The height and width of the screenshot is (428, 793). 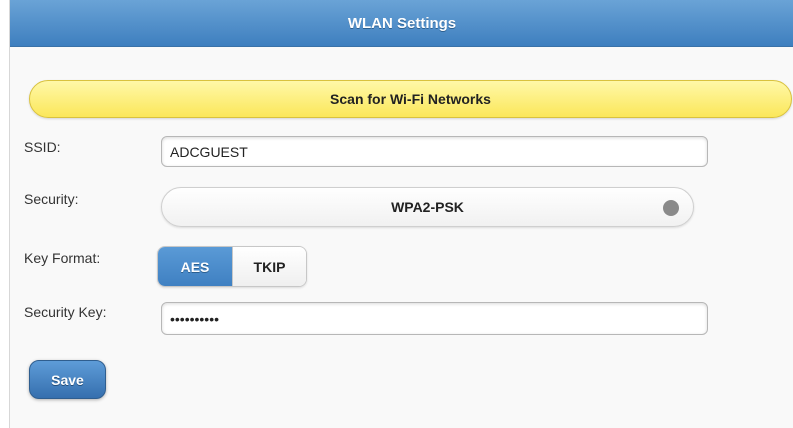 I want to click on security-select: WPA2-PSK, so click(x=427, y=207).